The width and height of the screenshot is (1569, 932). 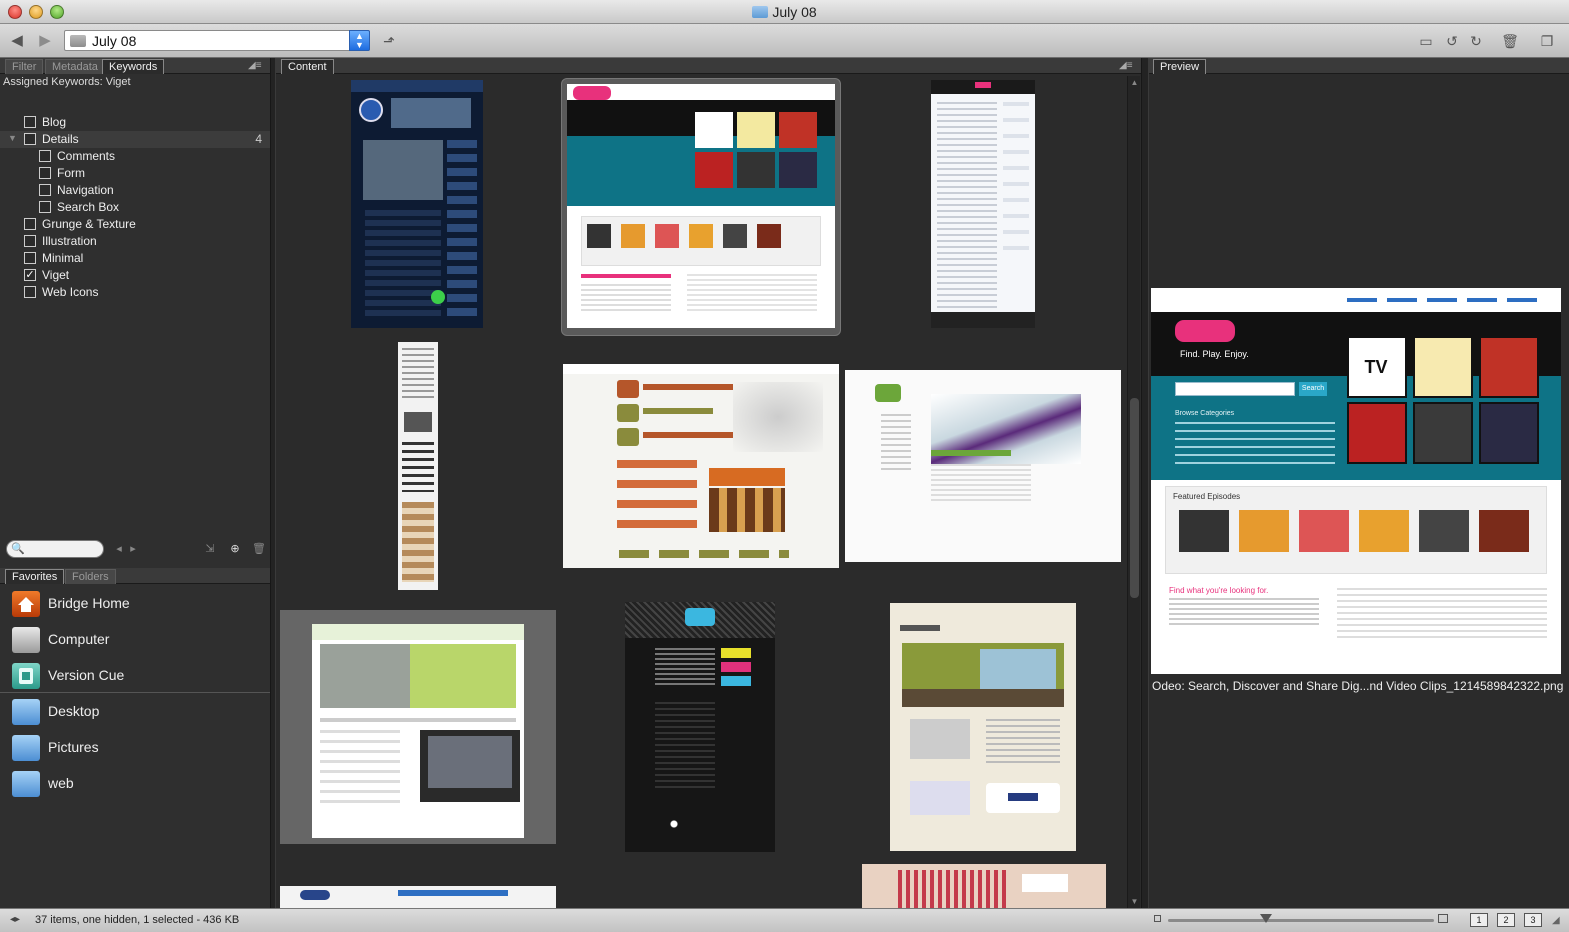 What do you see at coordinates (1134, 82) in the screenshot?
I see `scroll-up-icon: ▲` at bounding box center [1134, 82].